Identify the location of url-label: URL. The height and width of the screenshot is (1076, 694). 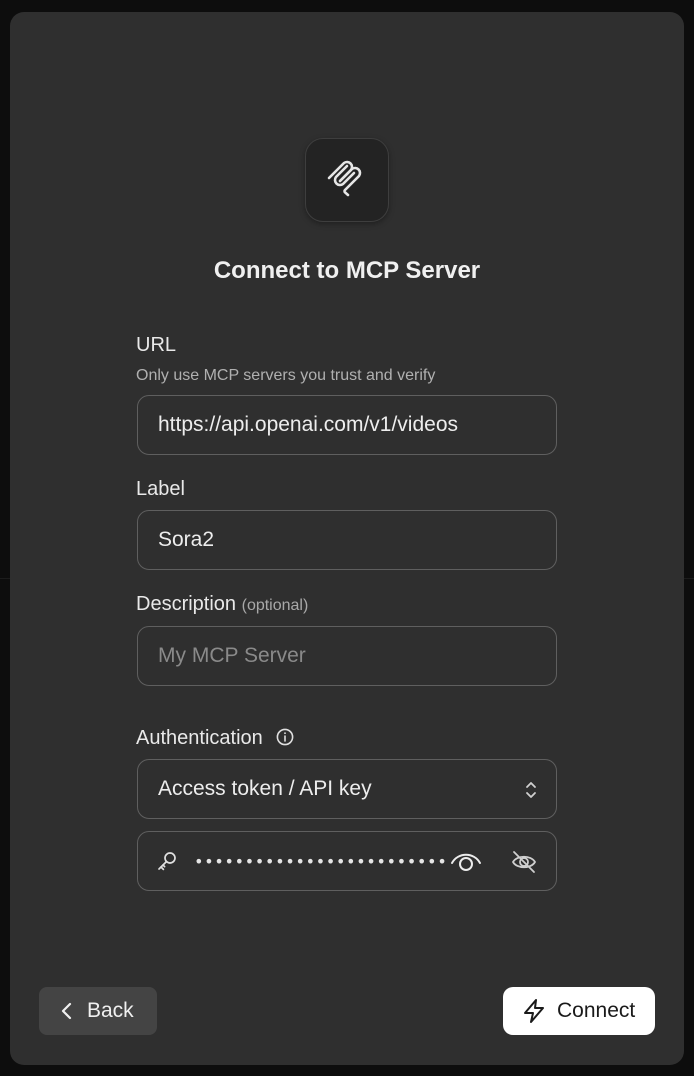
(156, 345).